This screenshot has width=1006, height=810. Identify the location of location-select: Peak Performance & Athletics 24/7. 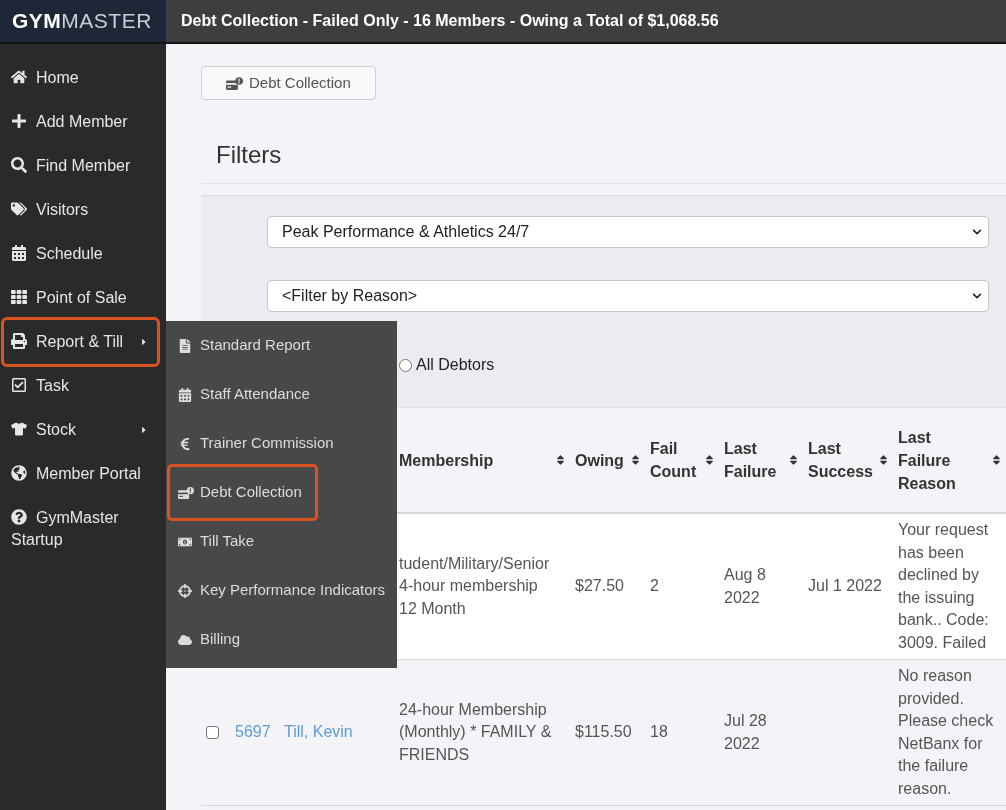
(628, 232).